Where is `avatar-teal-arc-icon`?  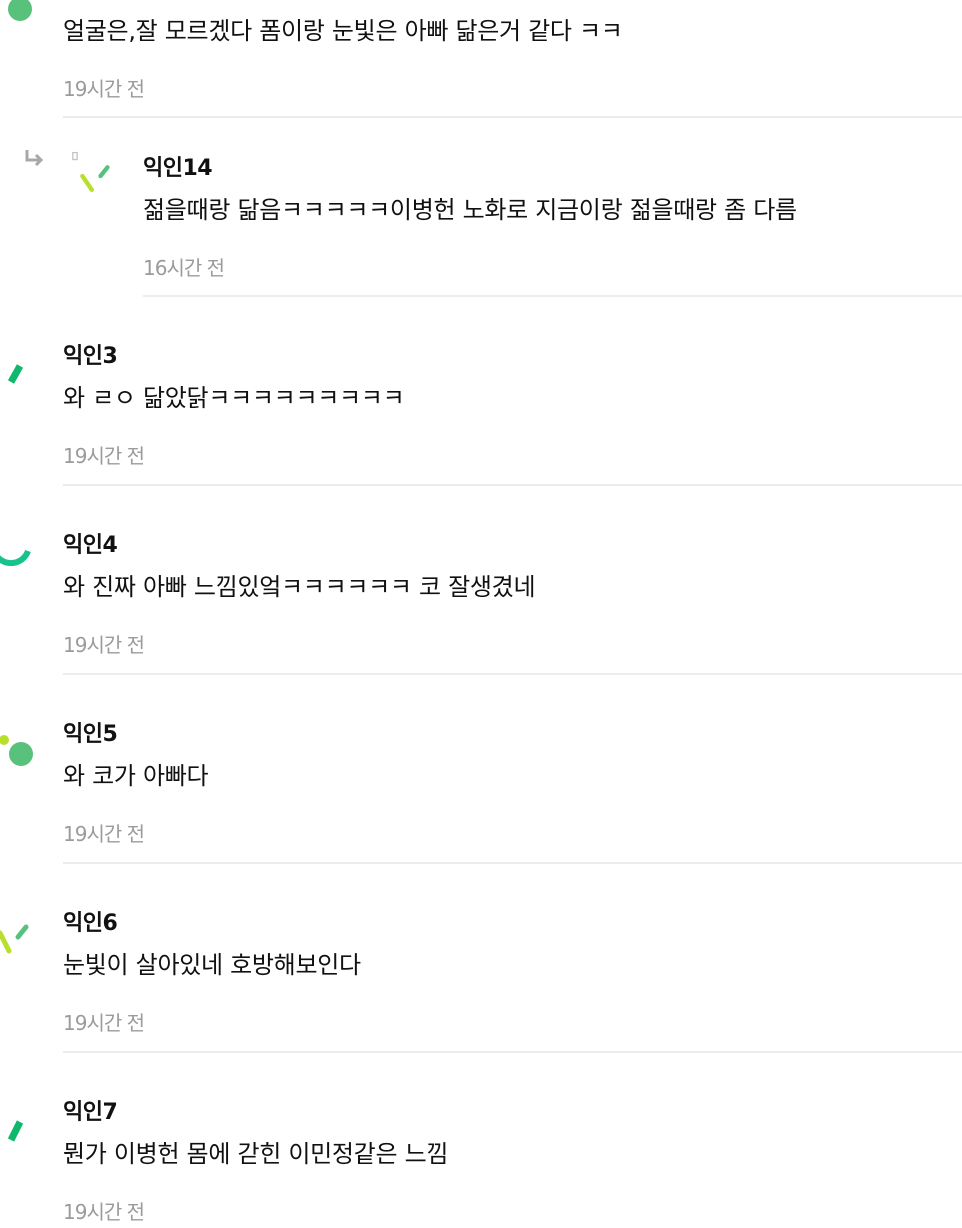 avatar-teal-arc-icon is located at coordinates (25, 557).